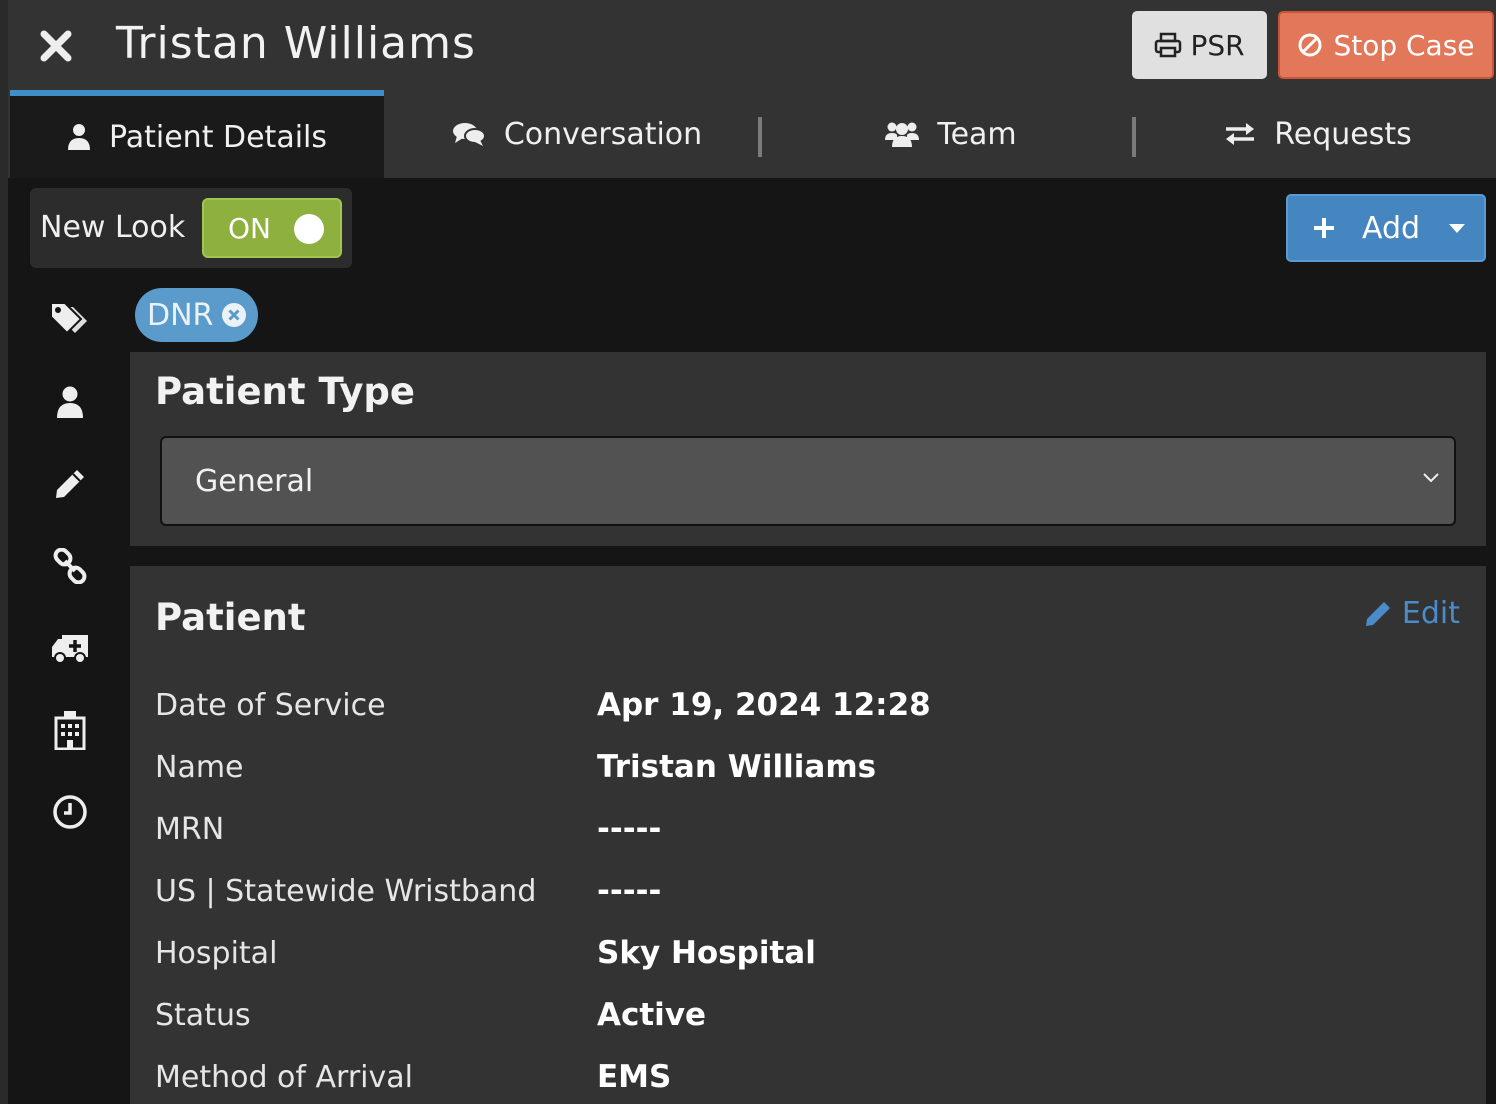  What do you see at coordinates (56, 46) in the screenshot?
I see `close-icon` at bounding box center [56, 46].